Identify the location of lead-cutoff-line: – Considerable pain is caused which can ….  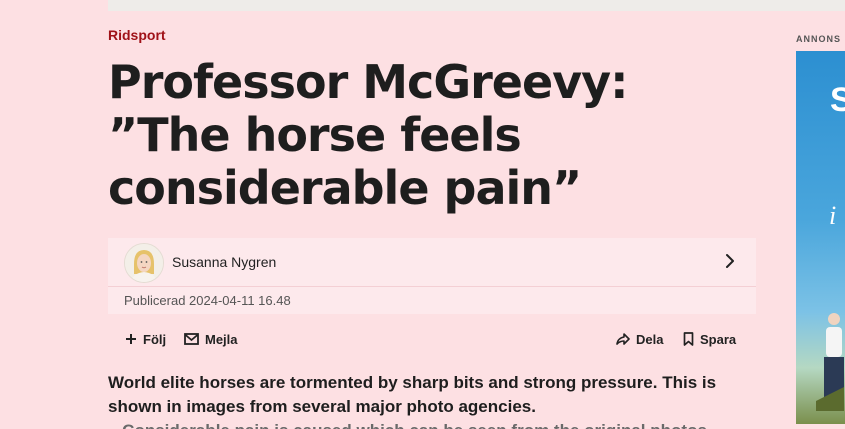
(438, 424).